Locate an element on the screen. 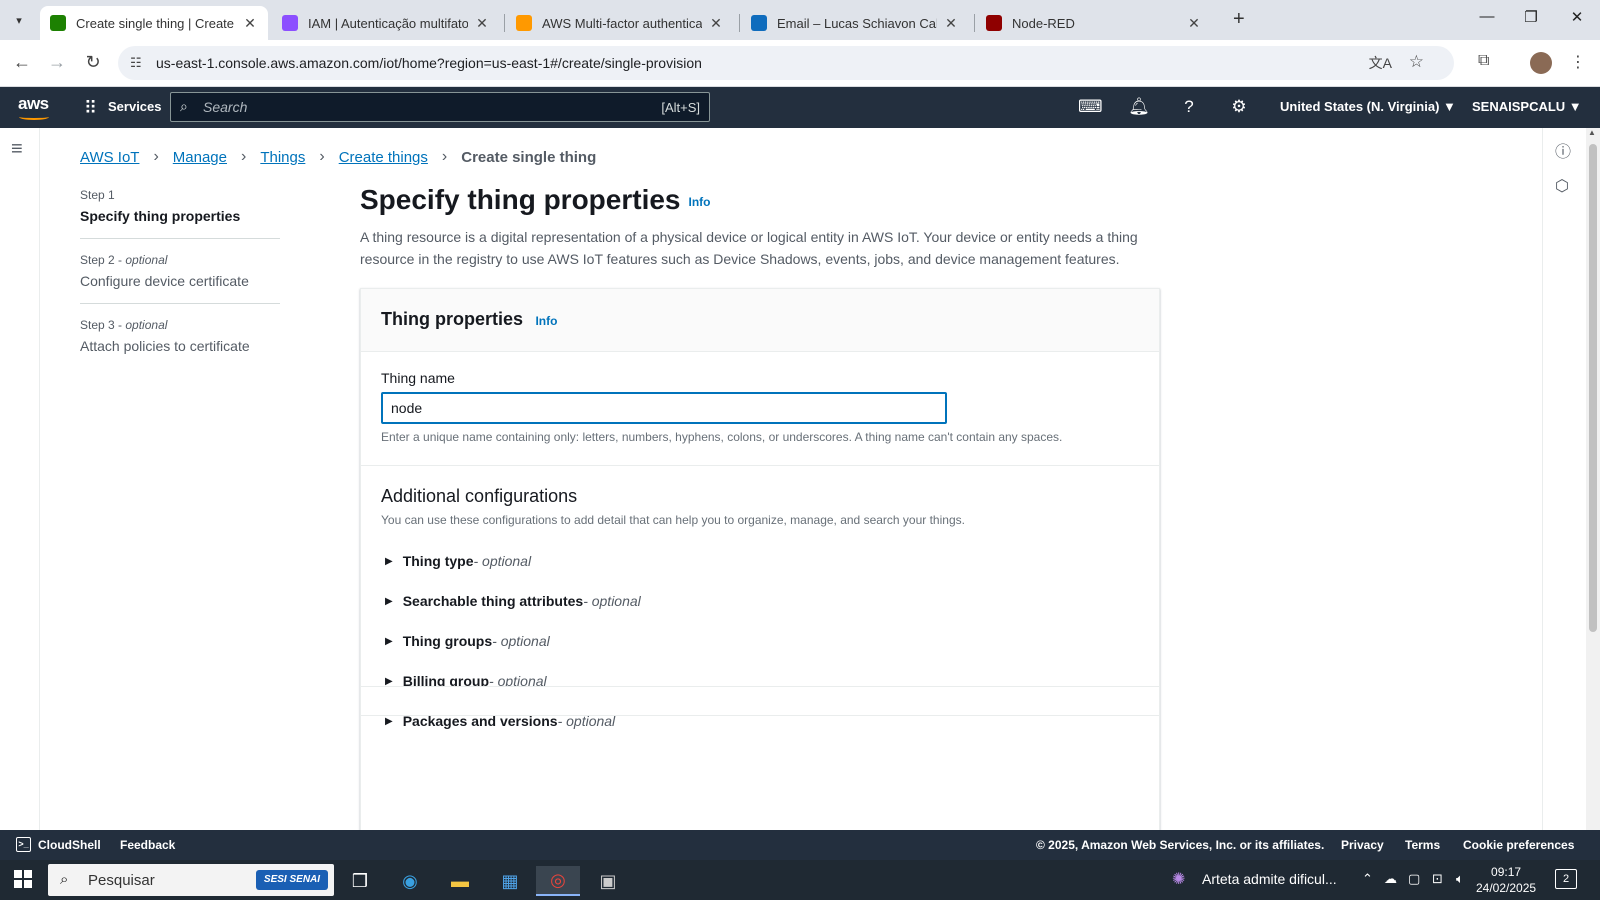  cloudshell-icon: >_ is located at coordinates (23, 844).